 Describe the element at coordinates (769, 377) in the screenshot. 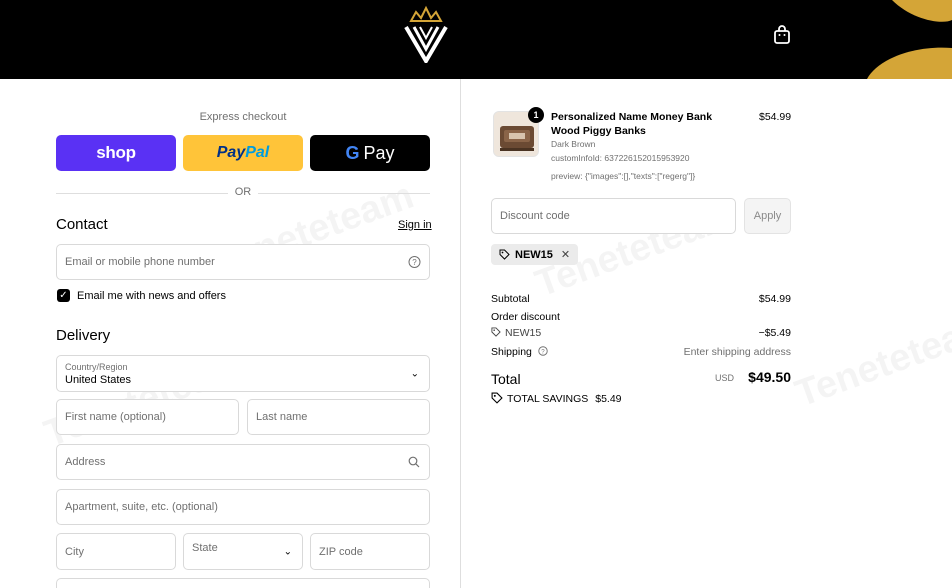

I see `total-value: $49.50` at that location.